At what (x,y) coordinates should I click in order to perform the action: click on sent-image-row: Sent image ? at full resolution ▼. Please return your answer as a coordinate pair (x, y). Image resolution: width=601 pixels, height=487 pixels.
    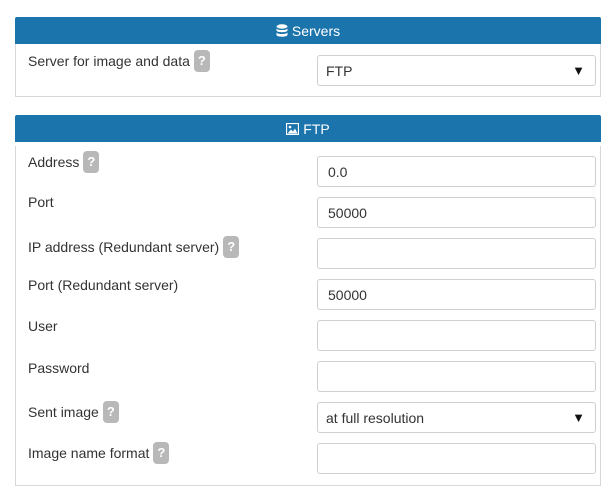
    Looking at the image, I should click on (308, 412).